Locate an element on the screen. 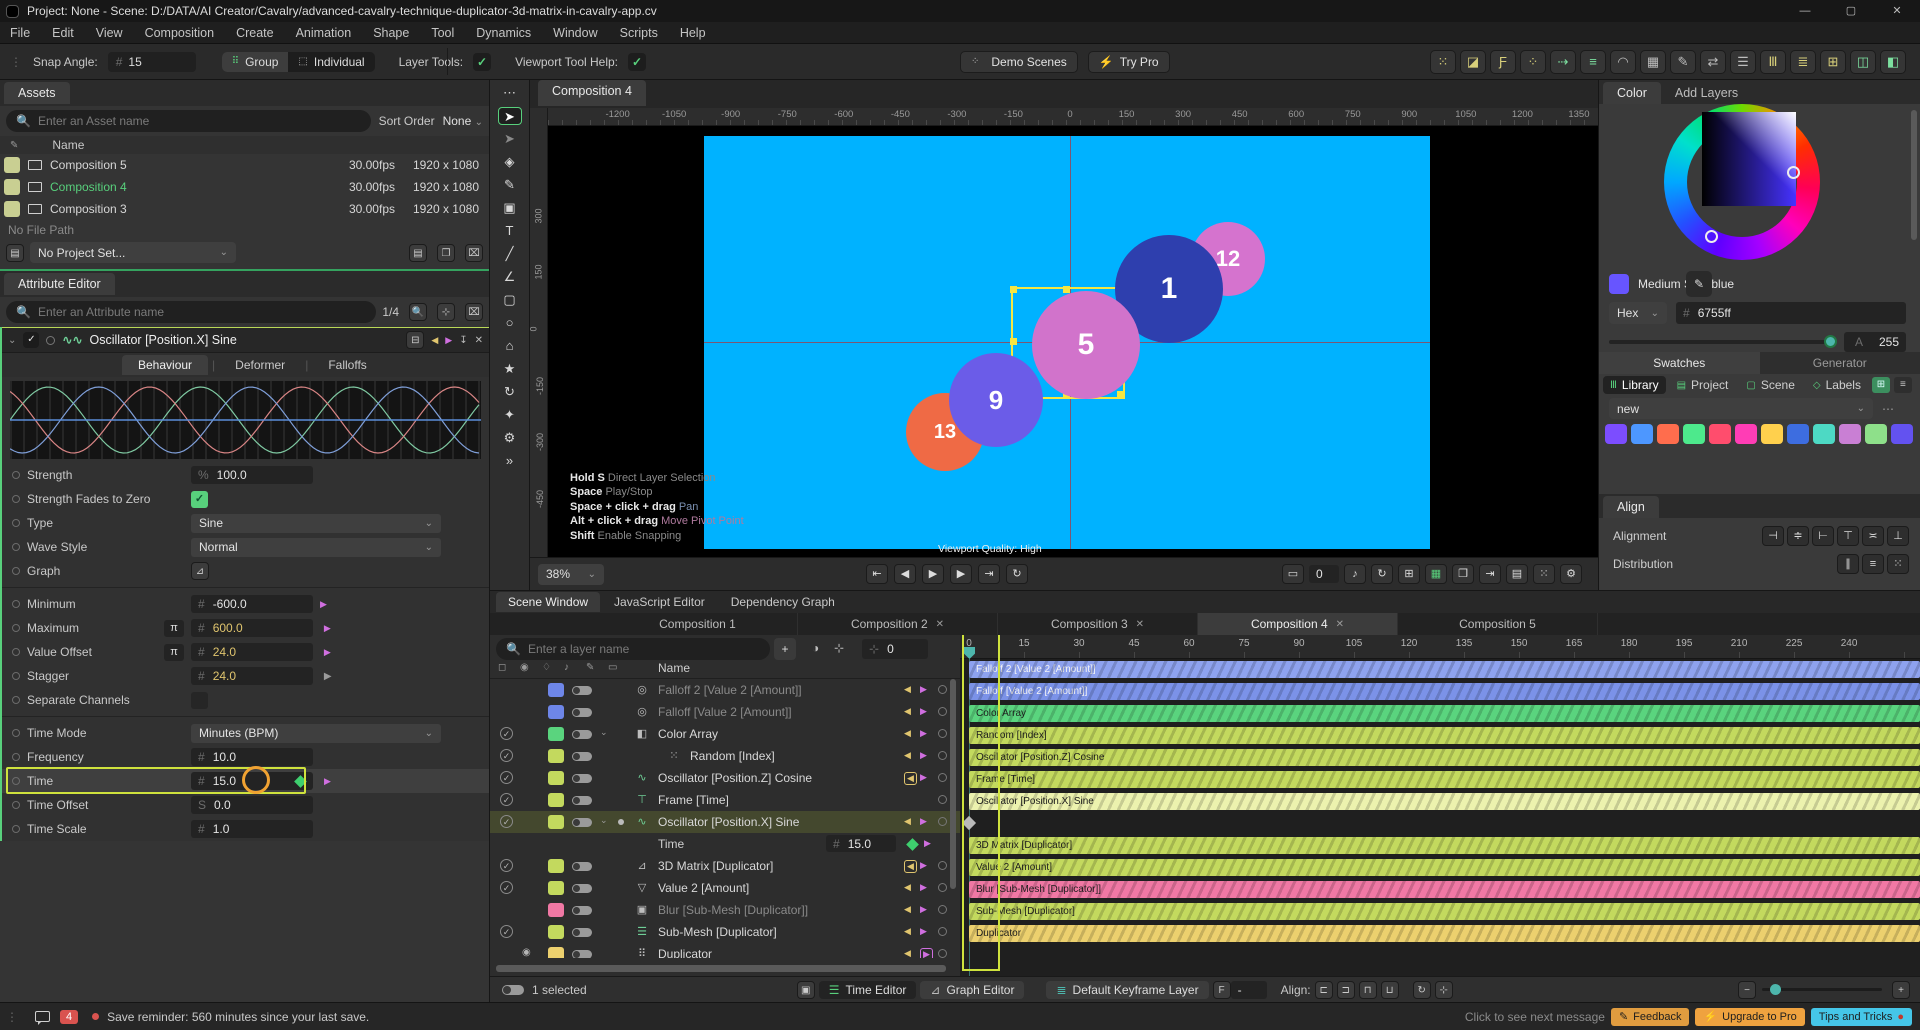 The width and height of the screenshot is (1920, 1030). extrude-cube-icon: ◪ is located at coordinates (1473, 62).